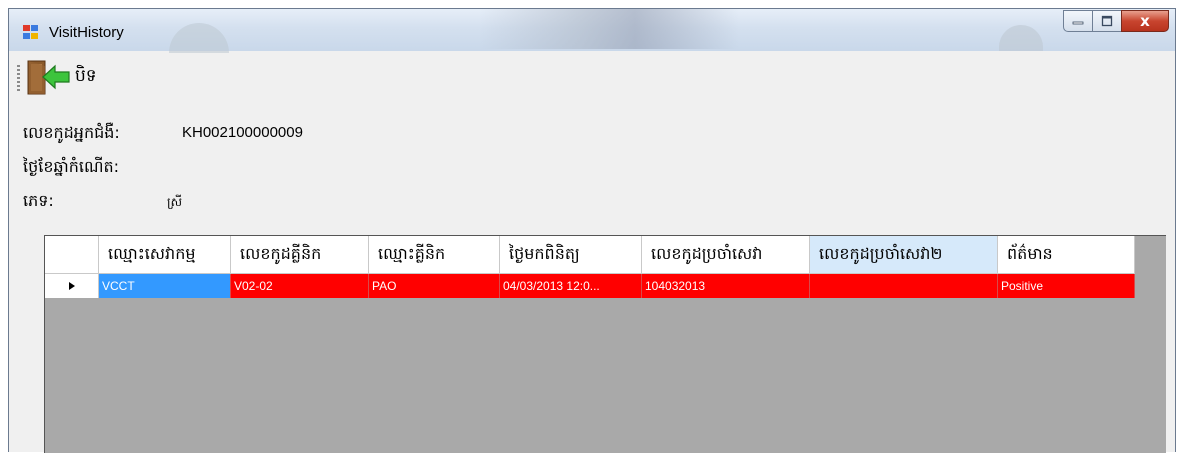  What do you see at coordinates (86, 75) in the screenshot?
I see `exit-button-label: បិទ` at bounding box center [86, 75].